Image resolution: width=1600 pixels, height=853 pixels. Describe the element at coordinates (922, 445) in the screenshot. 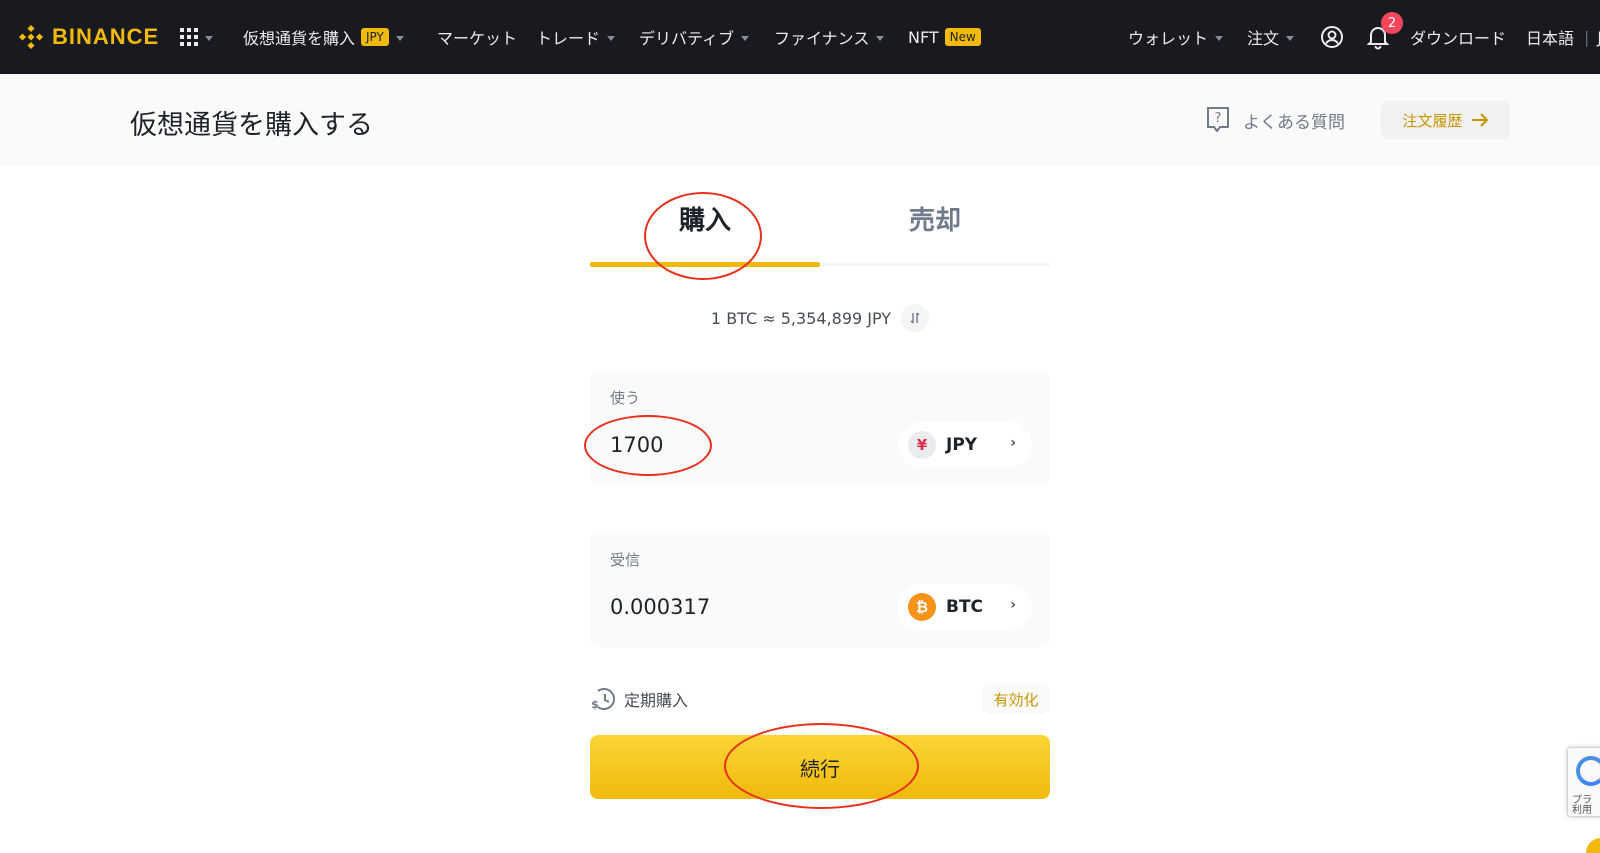

I see `jpy-icon: ¥` at that location.